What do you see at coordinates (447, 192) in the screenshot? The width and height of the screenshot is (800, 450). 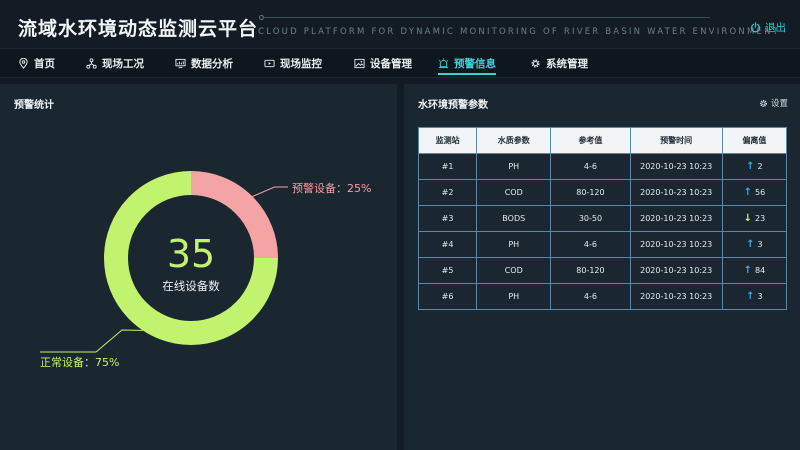 I see `station-cell: #2` at bounding box center [447, 192].